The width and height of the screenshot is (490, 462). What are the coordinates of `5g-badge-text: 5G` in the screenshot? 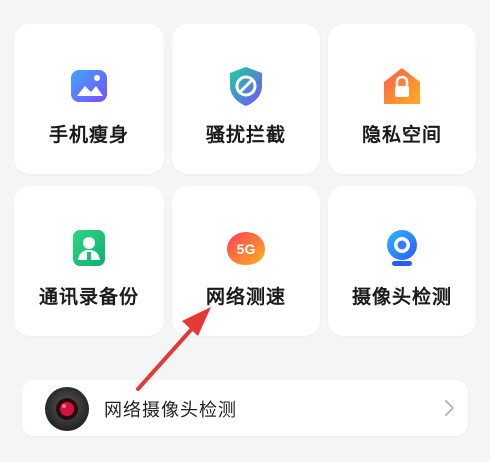 It's located at (246, 249).